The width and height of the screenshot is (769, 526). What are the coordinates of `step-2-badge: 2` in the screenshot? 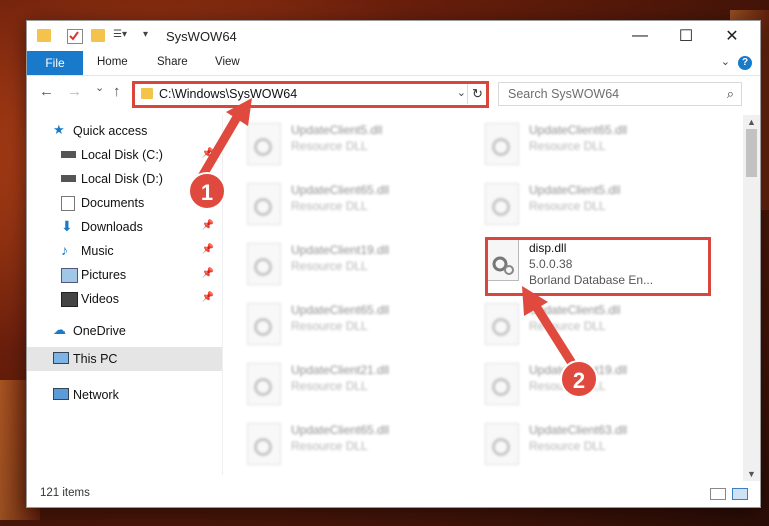 It's located at (579, 379).